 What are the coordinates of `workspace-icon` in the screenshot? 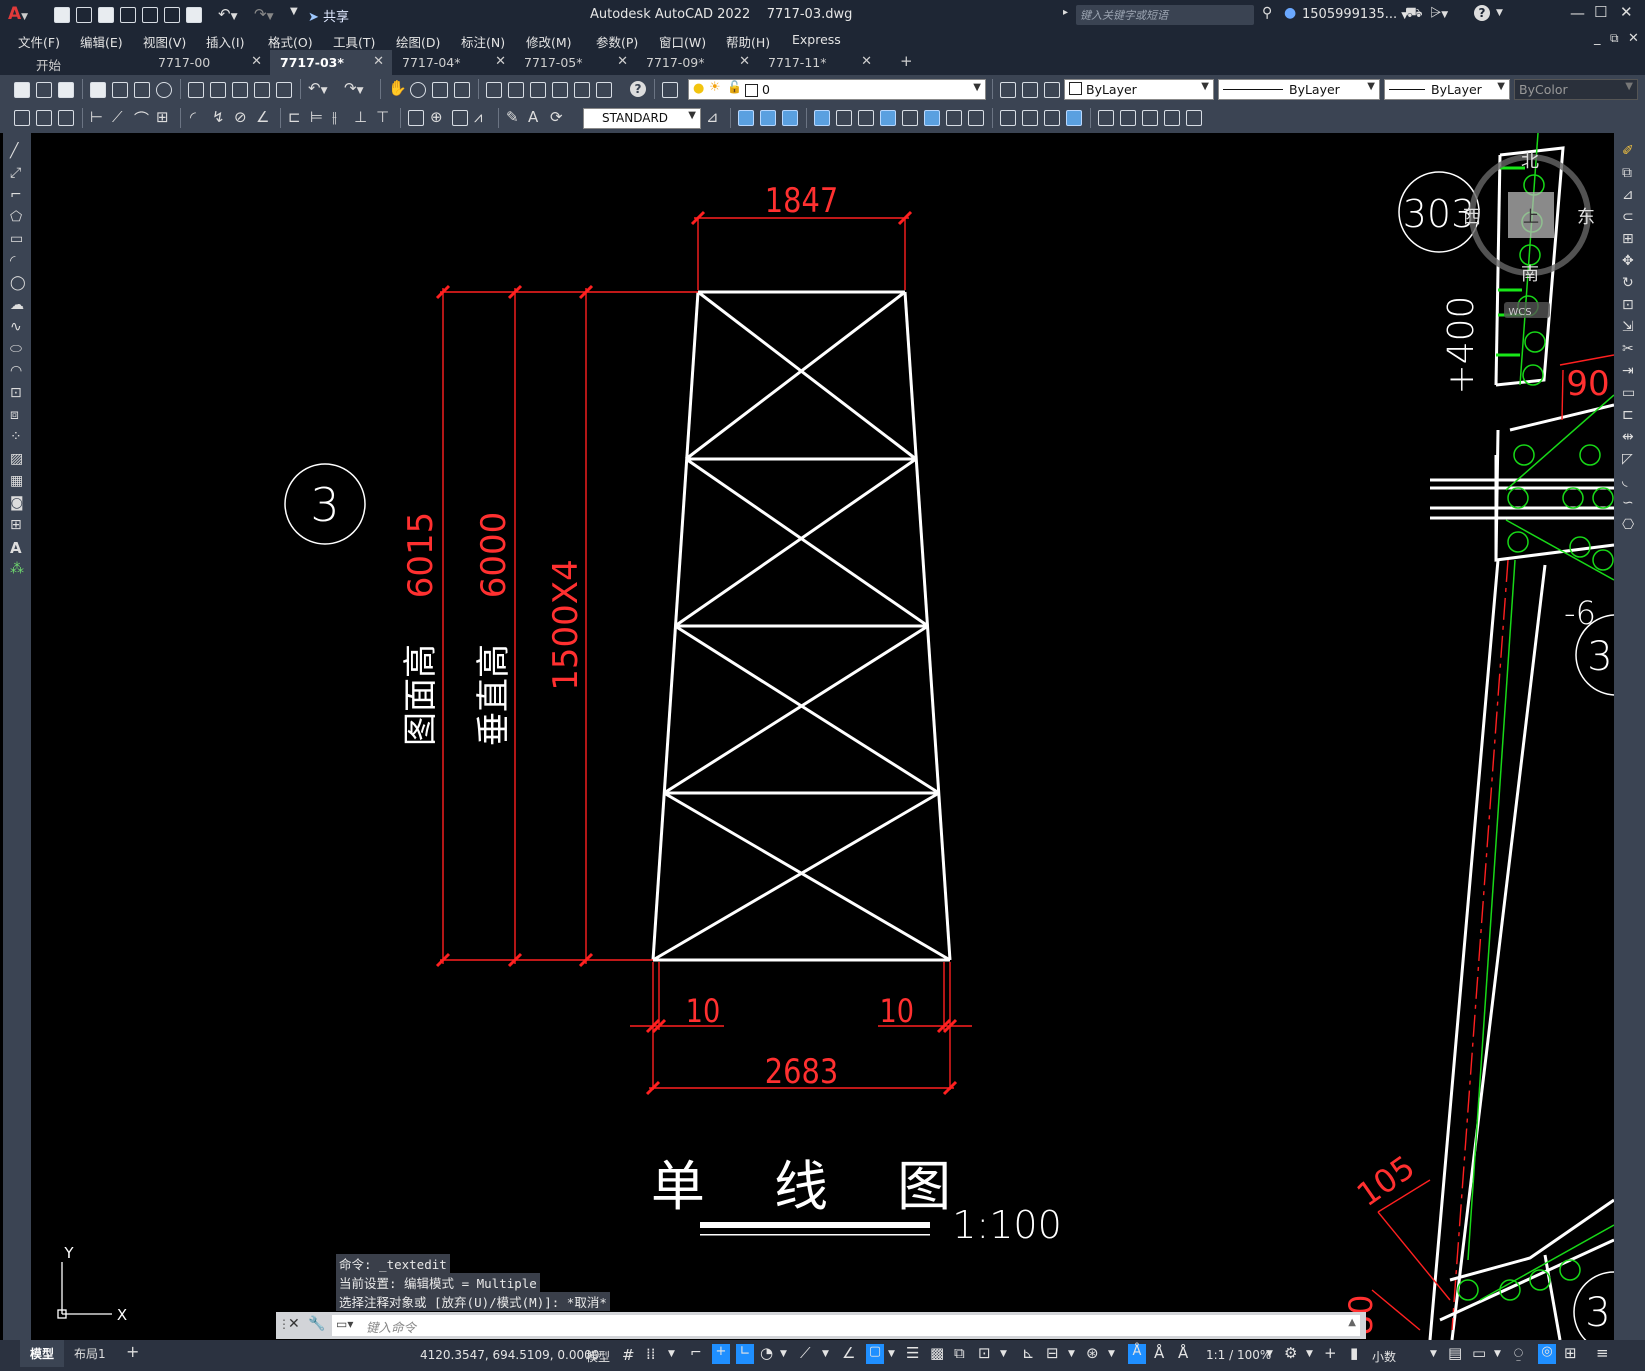 It's located at (22, 118).